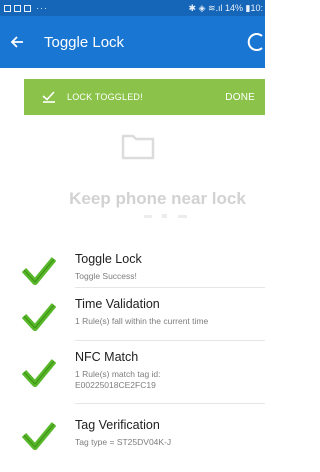 Image resolution: width=320 pixels, height=472 pixels. Describe the element at coordinates (132, 42) in the screenshot. I see `app-bar: Toggle Lock` at that location.